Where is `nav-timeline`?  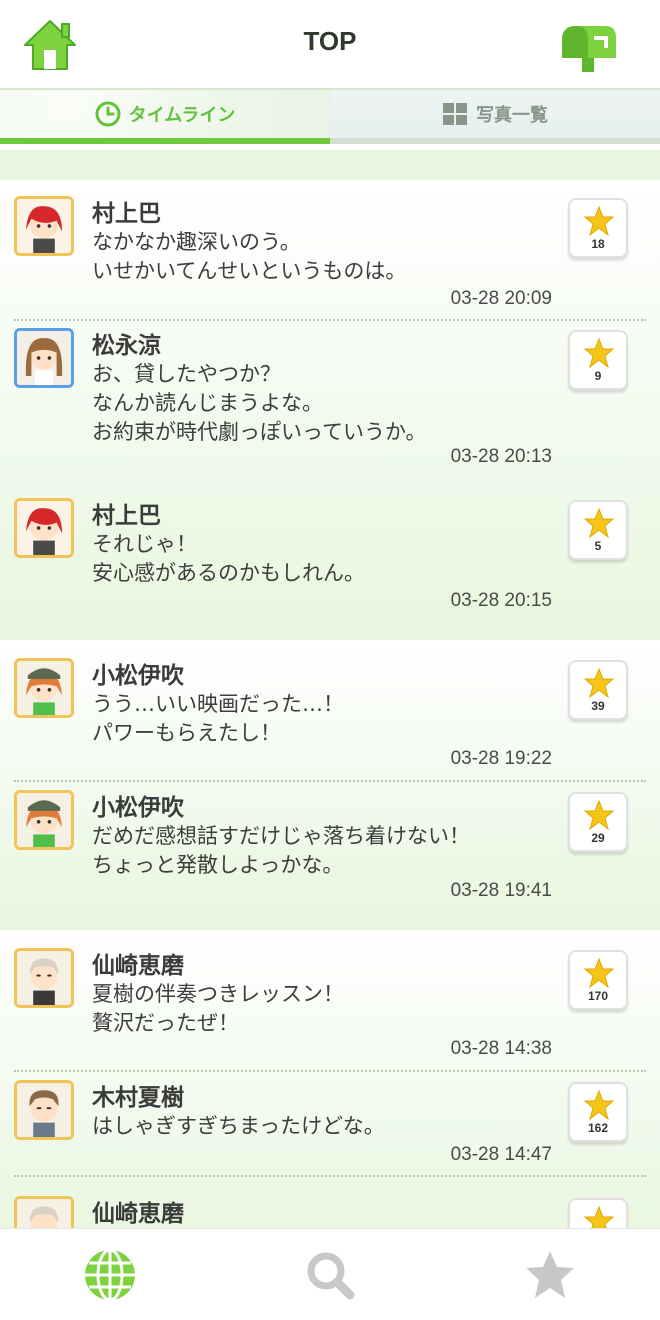
nav-timeline is located at coordinates (110, 1275).